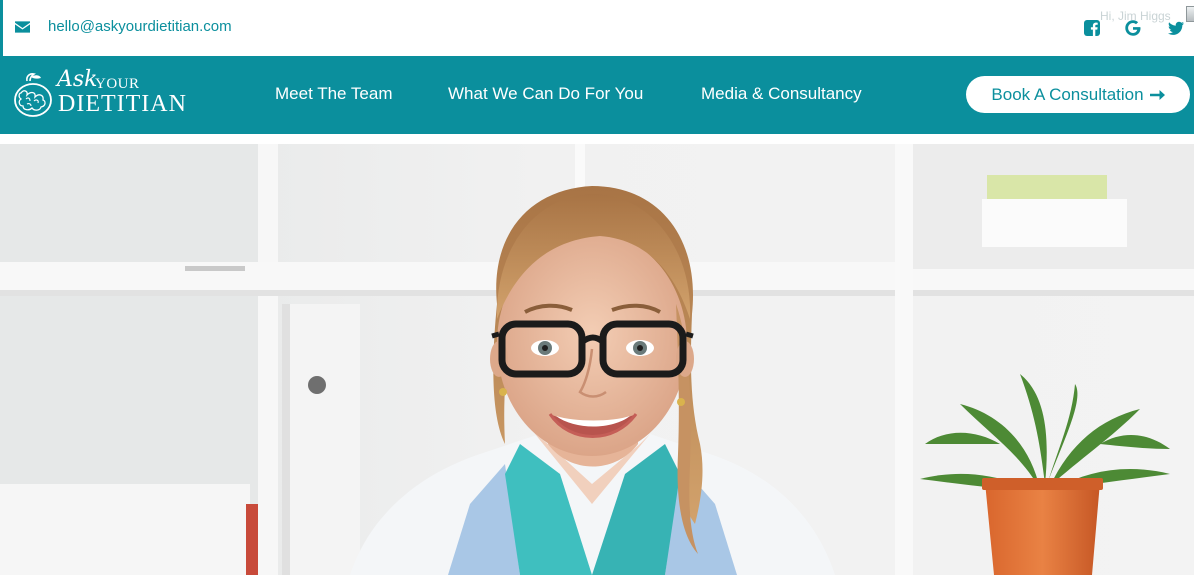 The width and height of the screenshot is (1194, 575). What do you see at coordinates (77, 79) in the screenshot?
I see `logo-text-ask: Ask` at bounding box center [77, 79].